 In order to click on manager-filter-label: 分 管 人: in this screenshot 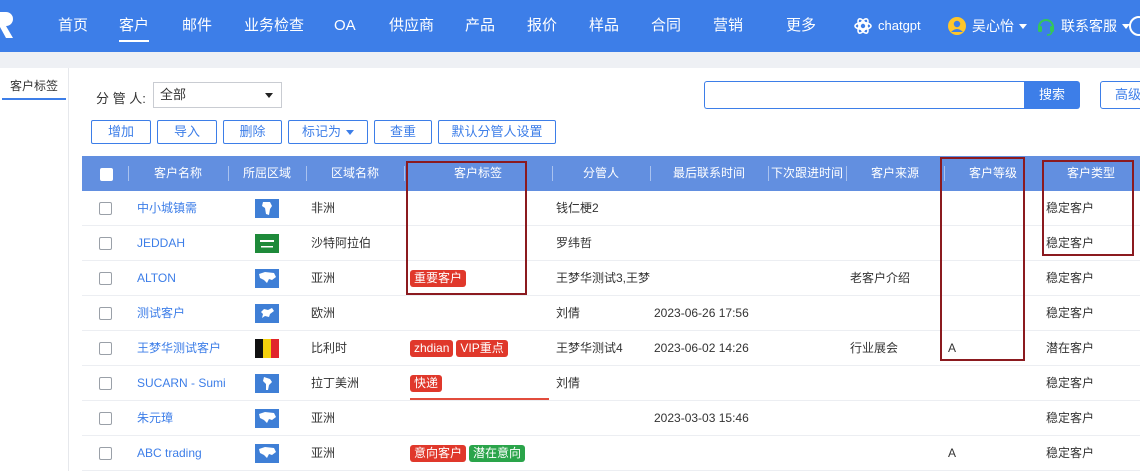, I will do `click(121, 98)`.